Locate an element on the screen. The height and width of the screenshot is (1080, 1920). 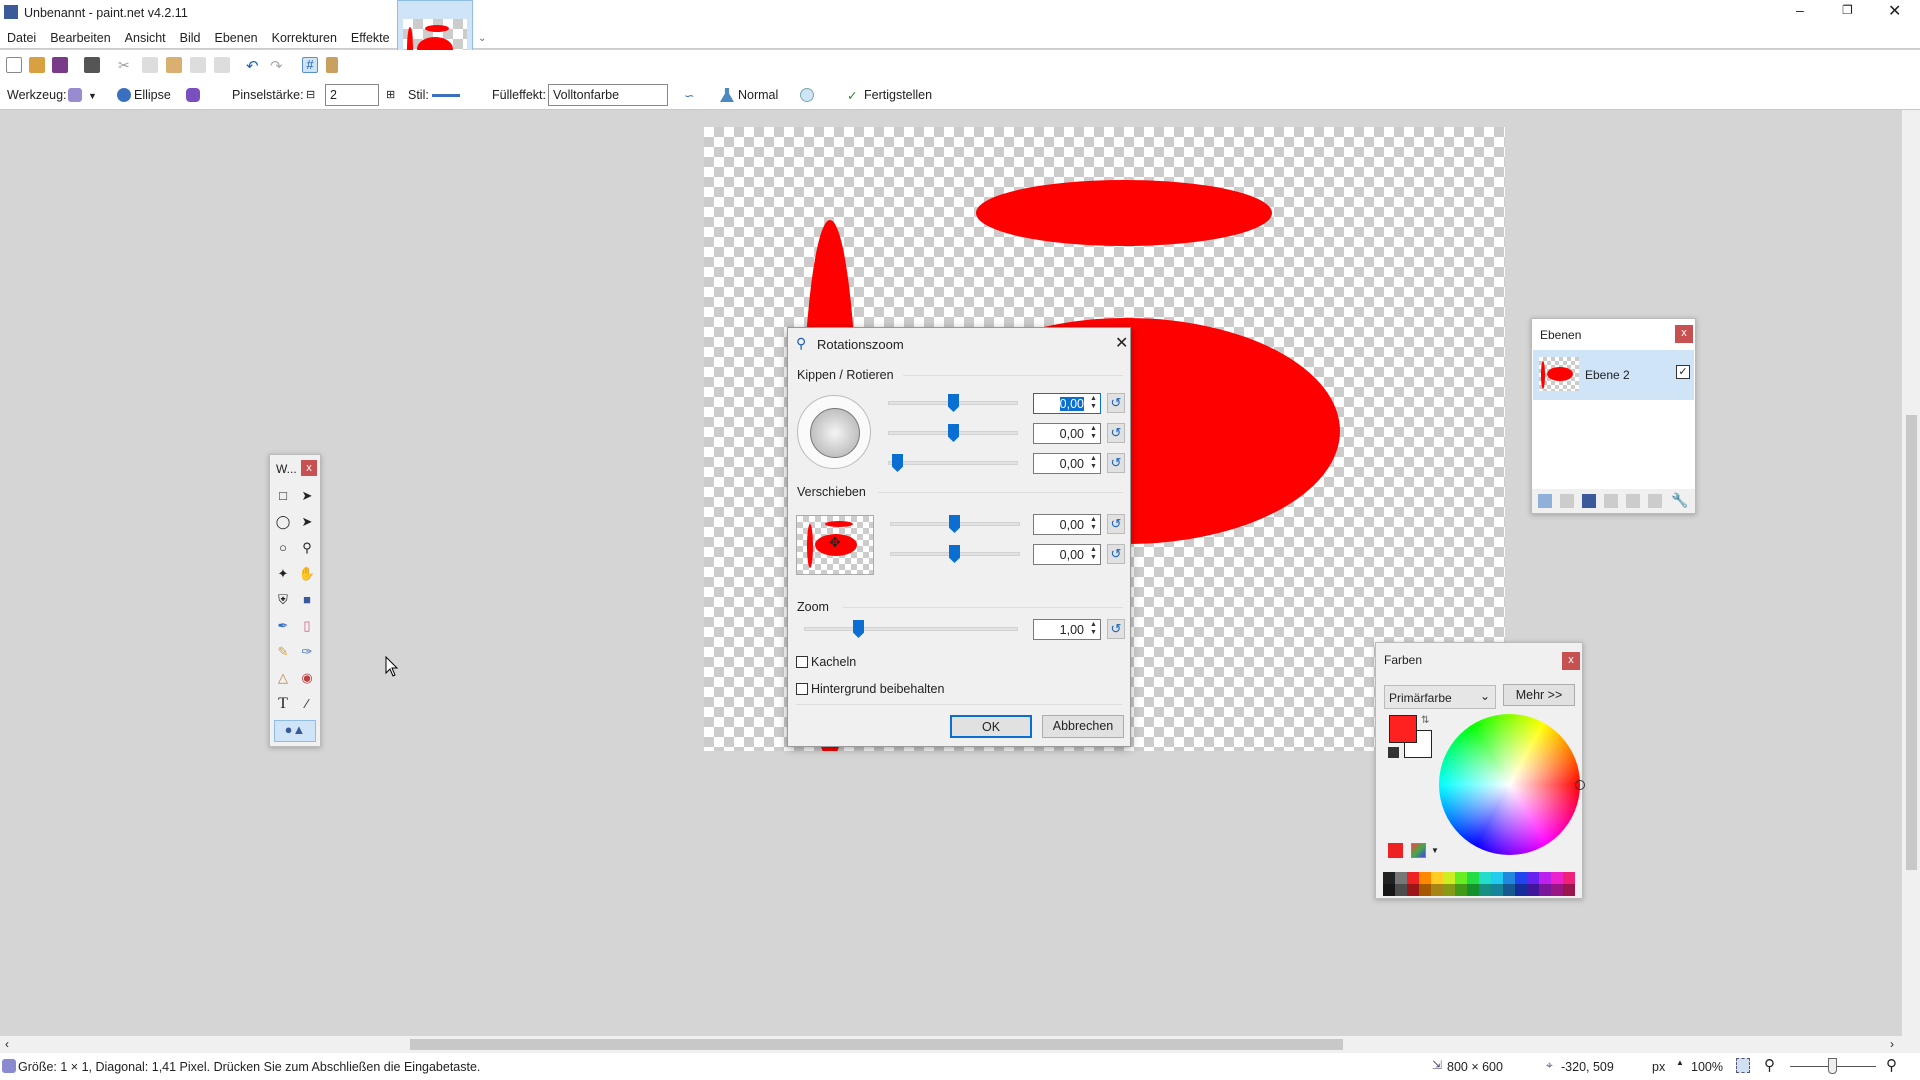
palette-icon is located at coordinates (1418, 850).